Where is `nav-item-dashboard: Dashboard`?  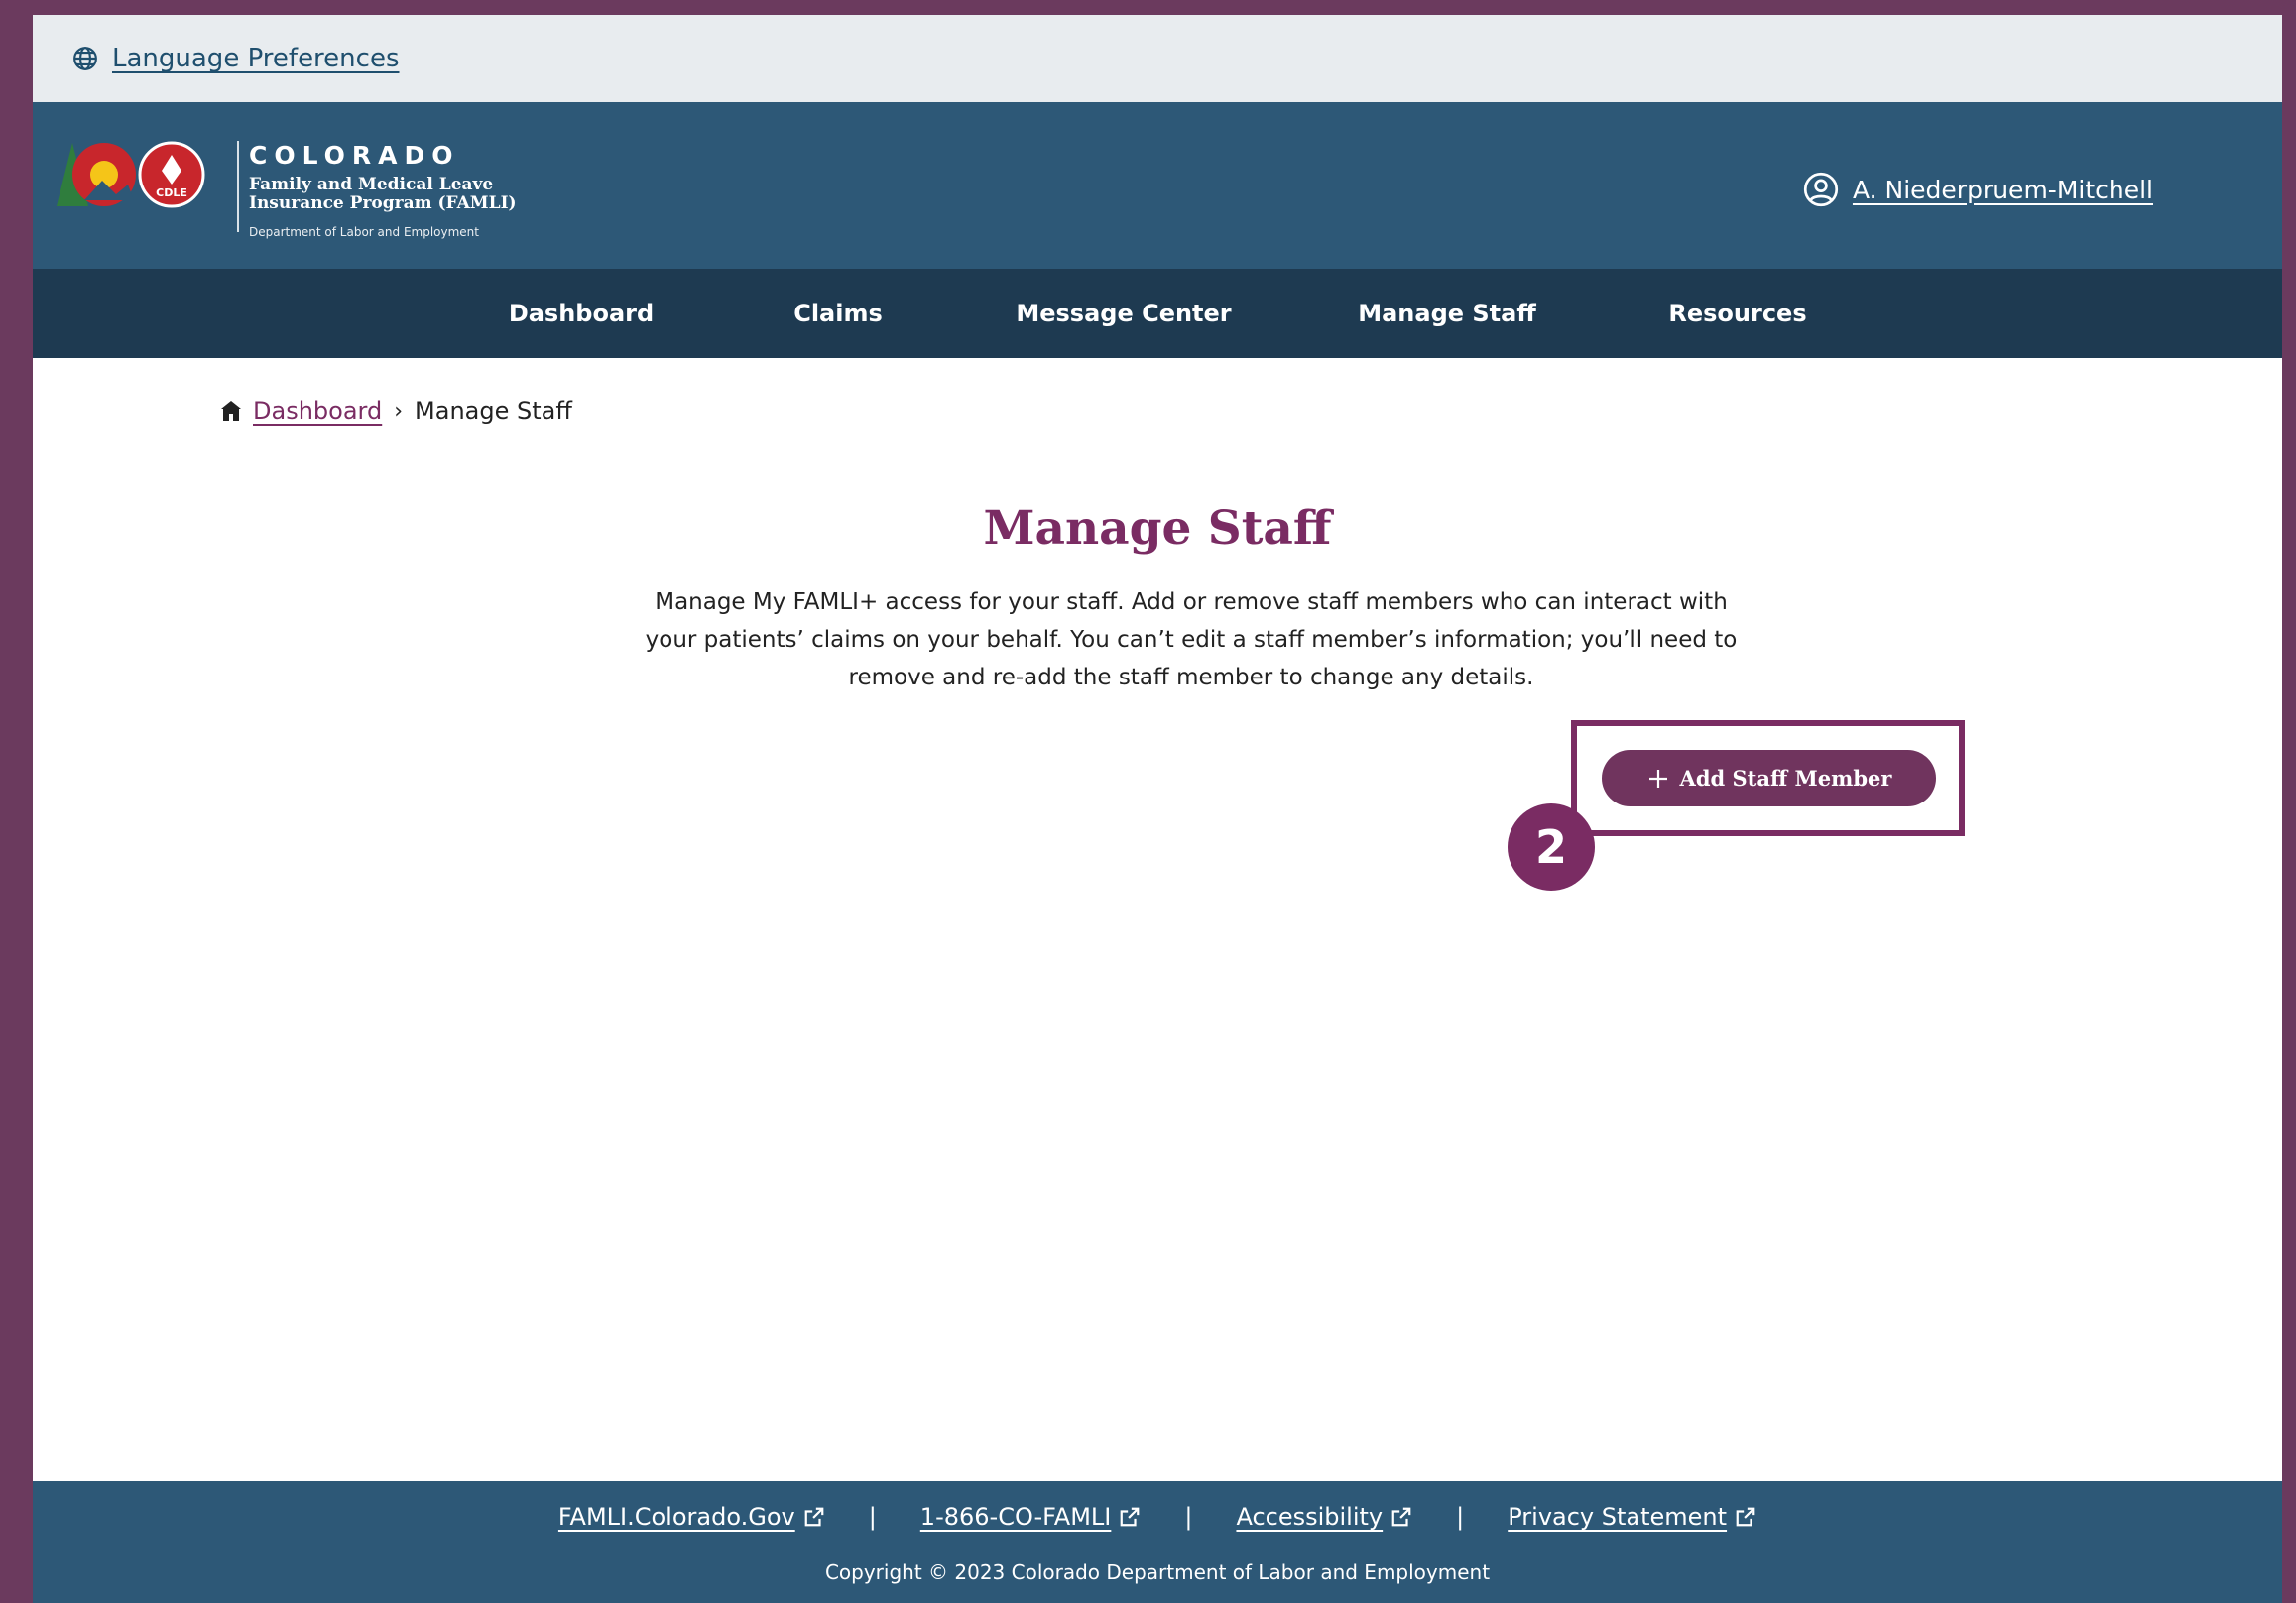
nav-item-dashboard: Dashboard is located at coordinates (581, 314).